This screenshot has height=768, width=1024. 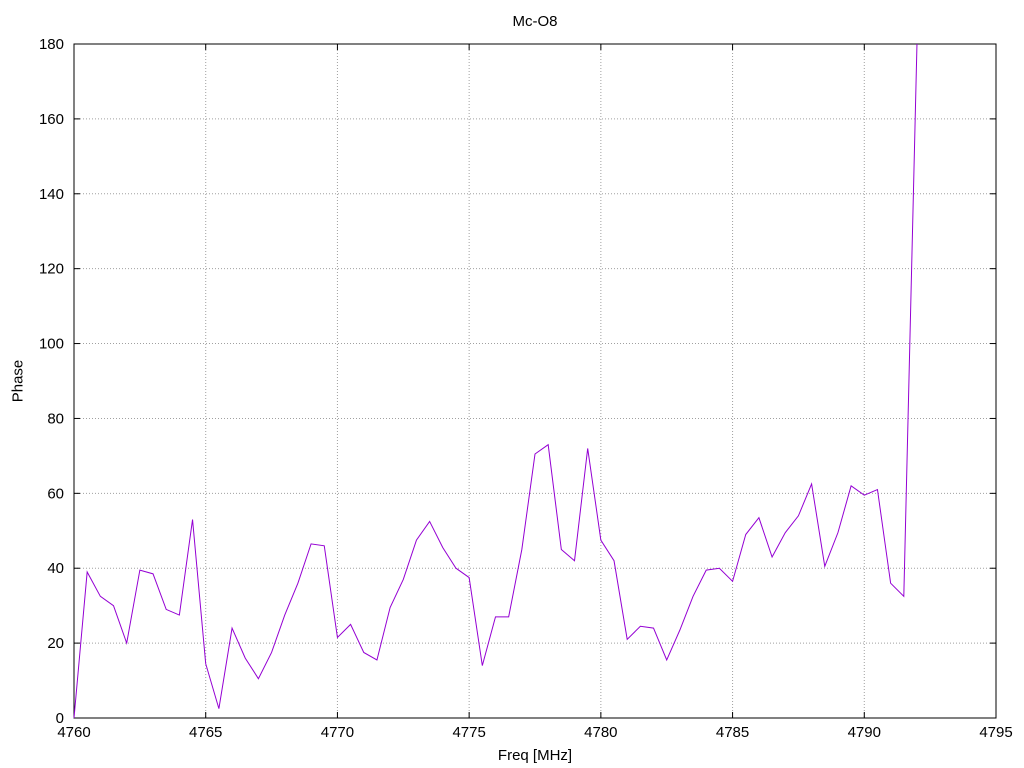 What do you see at coordinates (51, 269) in the screenshot?
I see `y-tick-label: 120` at bounding box center [51, 269].